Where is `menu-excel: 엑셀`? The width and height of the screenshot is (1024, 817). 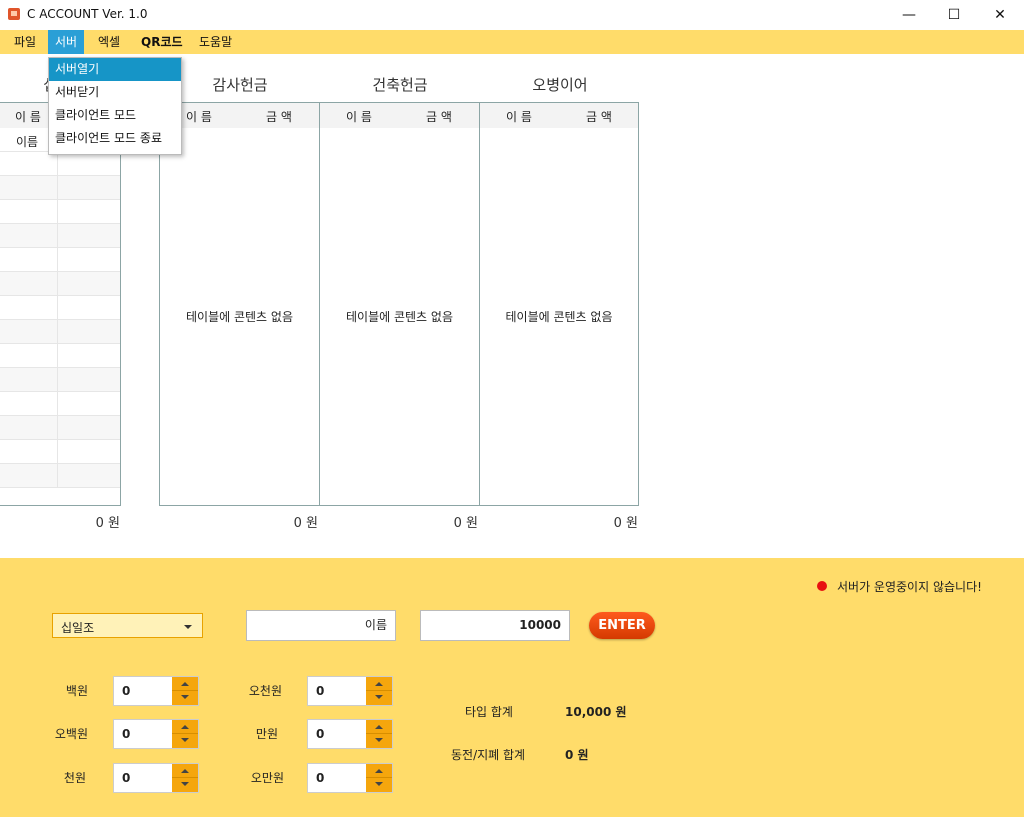
menu-excel: 엑셀 is located at coordinates (109, 42).